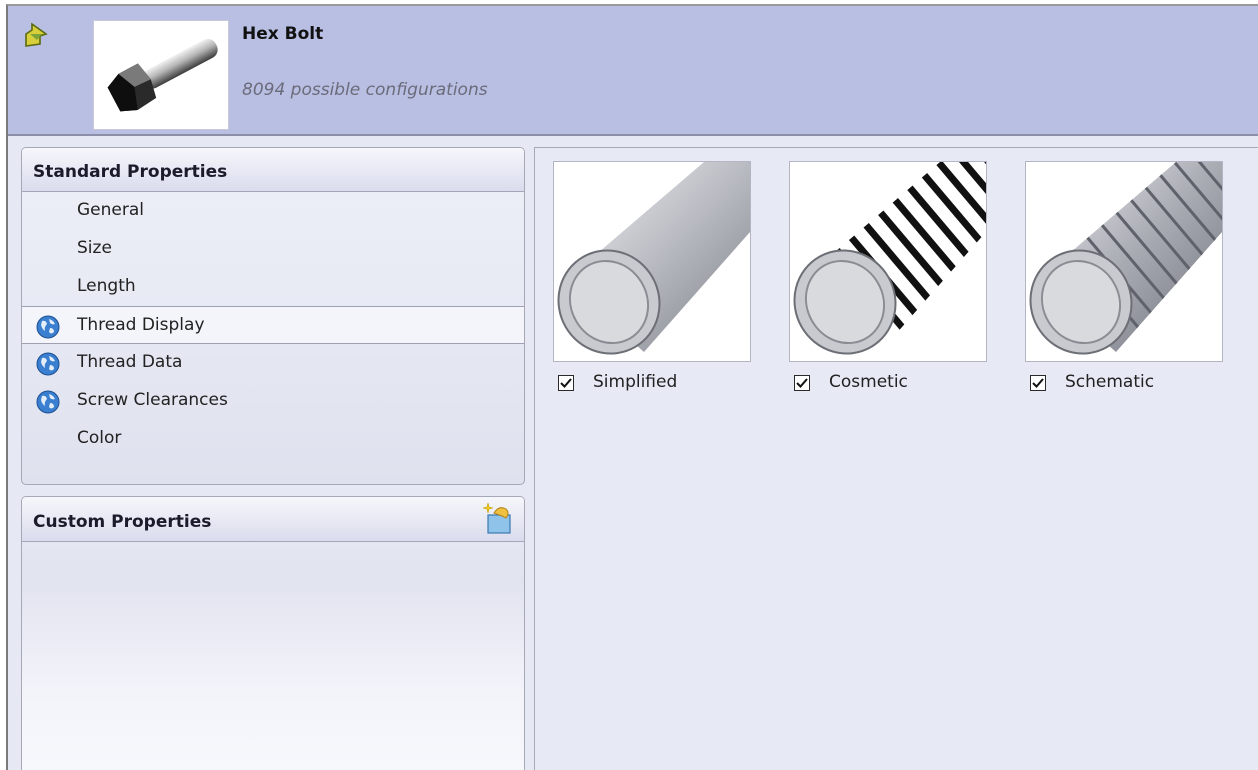  What do you see at coordinates (99, 438) in the screenshot?
I see `property-label: Color` at bounding box center [99, 438].